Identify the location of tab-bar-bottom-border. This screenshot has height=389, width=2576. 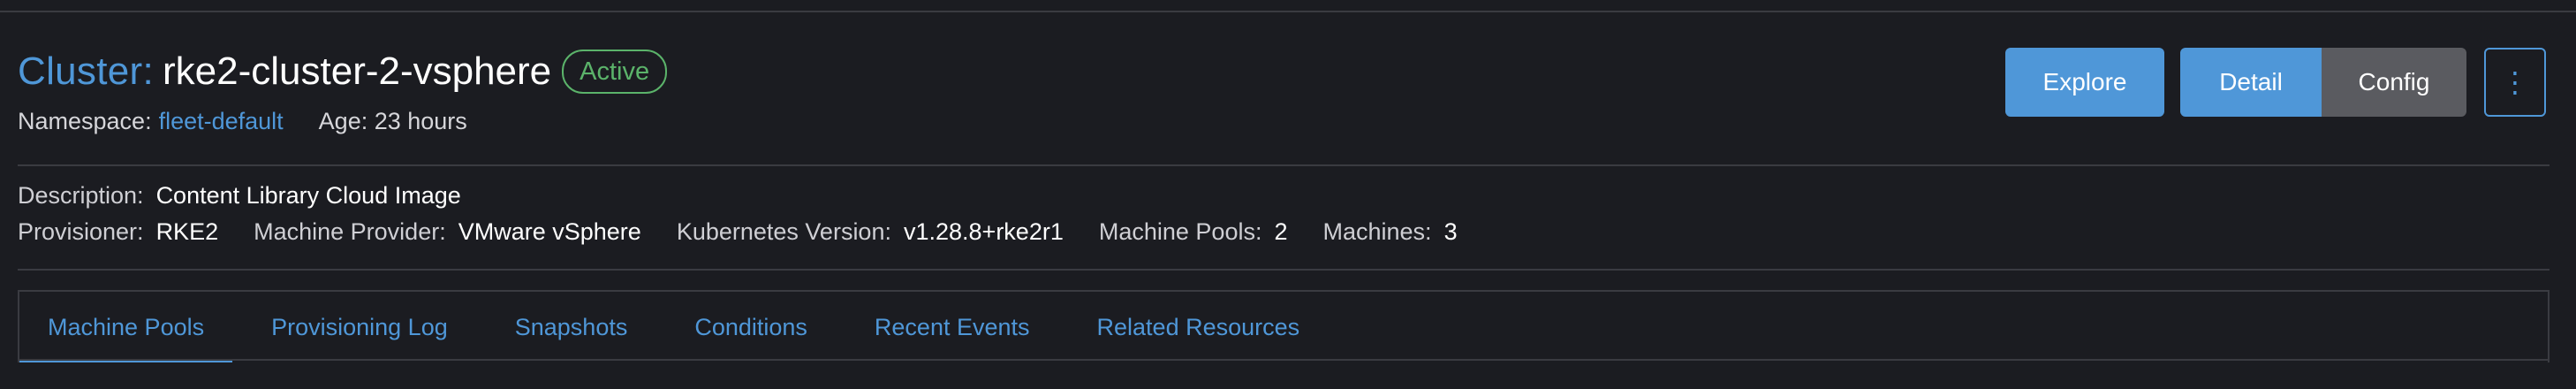
(1284, 360).